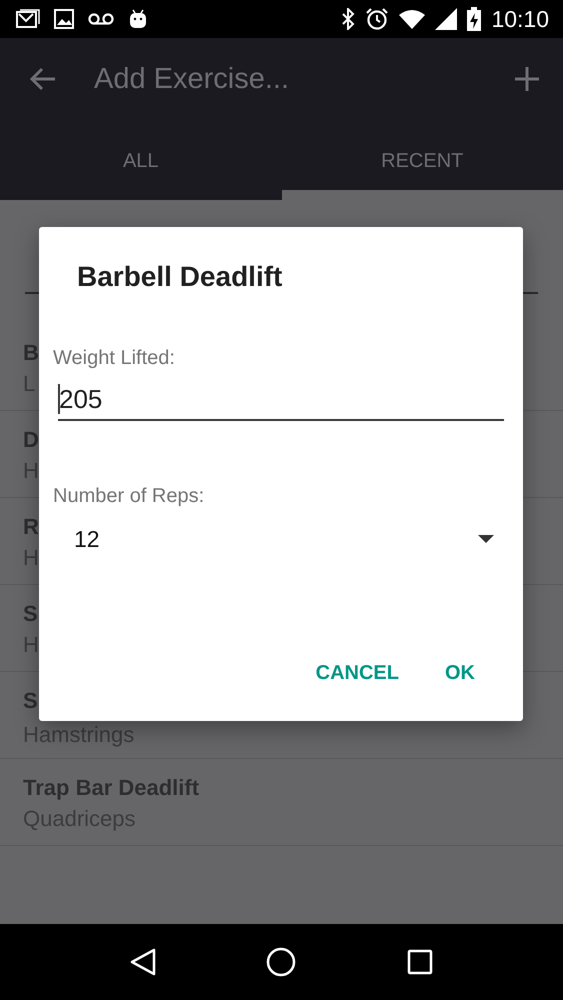 Image resolution: width=563 pixels, height=1000 pixels. I want to click on dropdown: 12, so click(286, 539).